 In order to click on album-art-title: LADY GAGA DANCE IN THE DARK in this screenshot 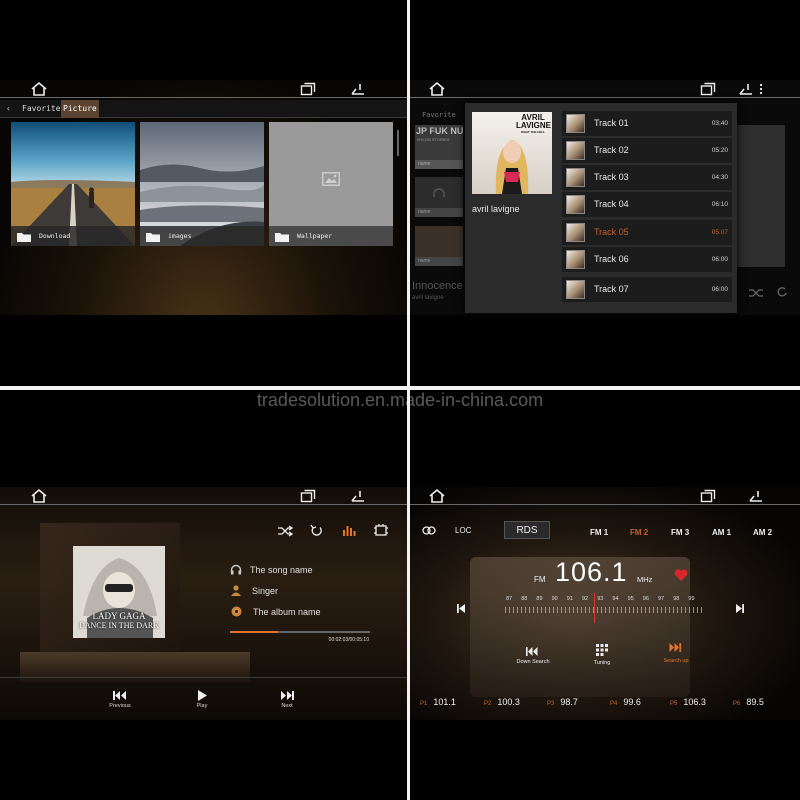, I will do `click(119, 620)`.